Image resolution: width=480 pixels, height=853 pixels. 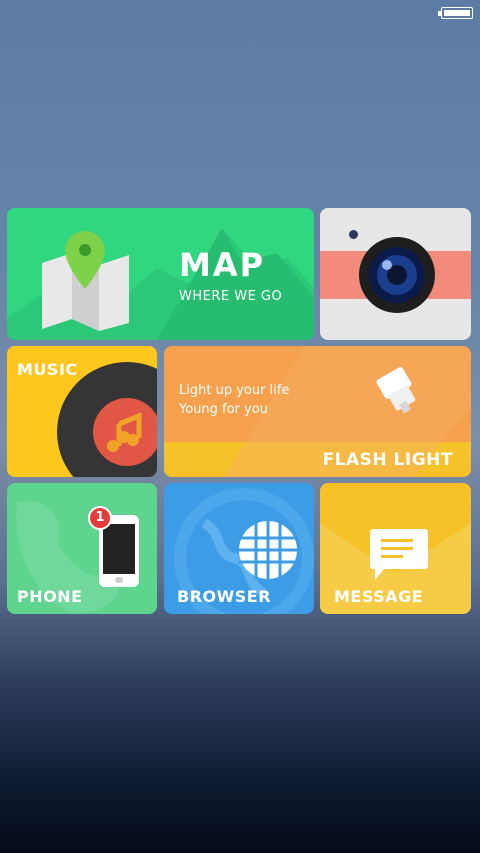 What do you see at coordinates (224, 596) in the screenshot?
I see `browser-title: BROWSER` at bounding box center [224, 596].